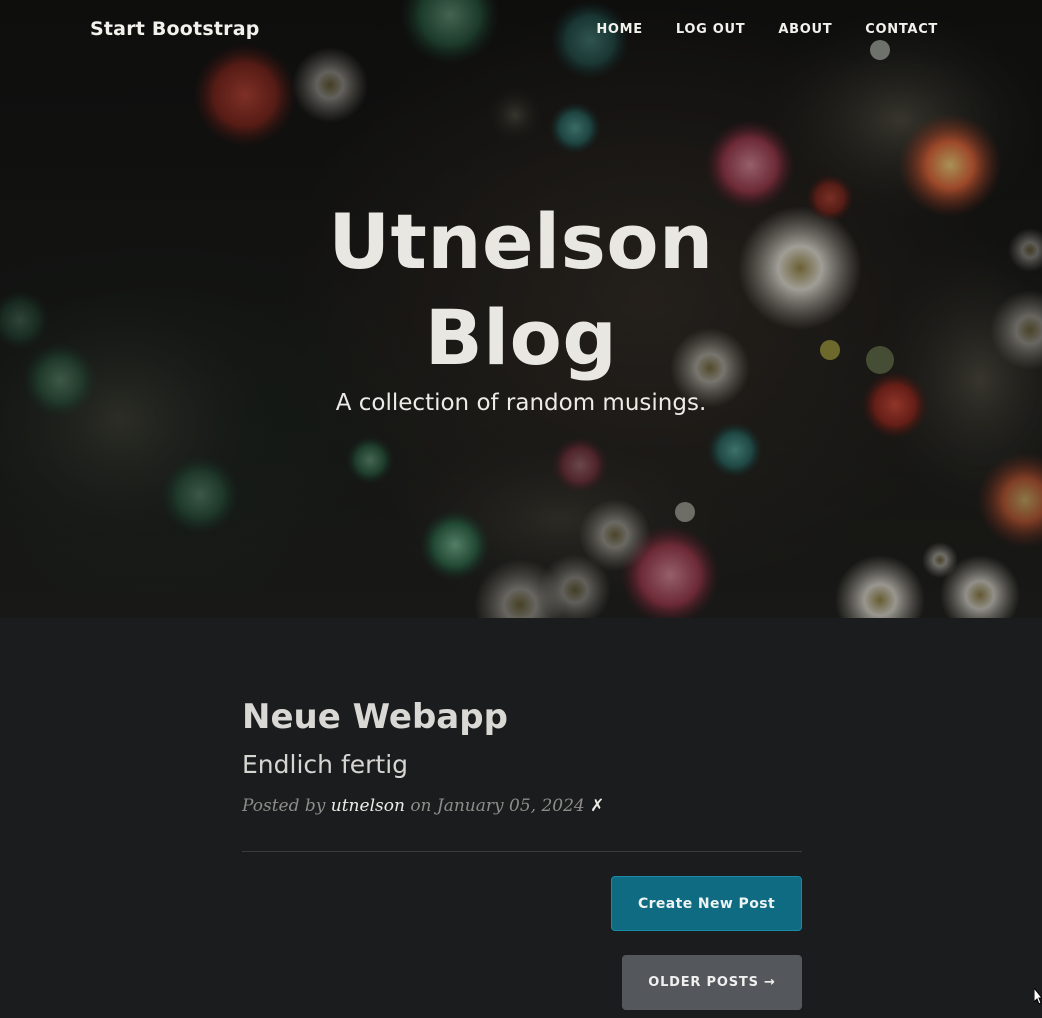 This screenshot has height=1018, width=1042. I want to click on site-title: Utnelson Blog, so click(521, 289).